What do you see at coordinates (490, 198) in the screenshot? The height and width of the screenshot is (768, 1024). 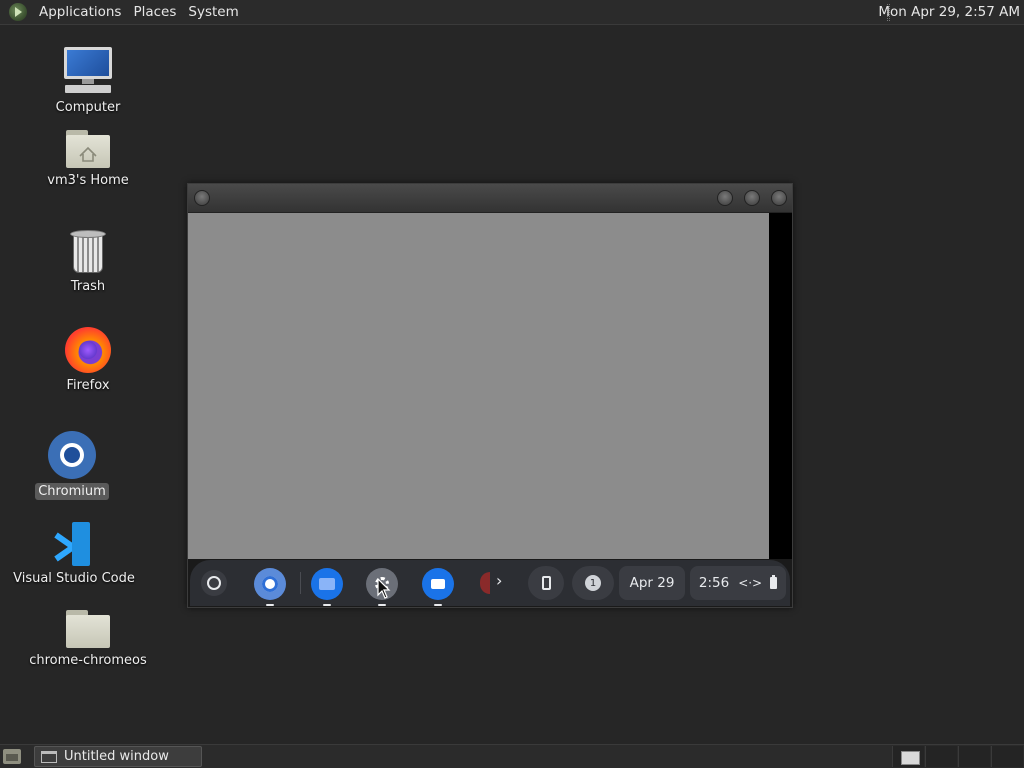 I see `window-titlebar` at bounding box center [490, 198].